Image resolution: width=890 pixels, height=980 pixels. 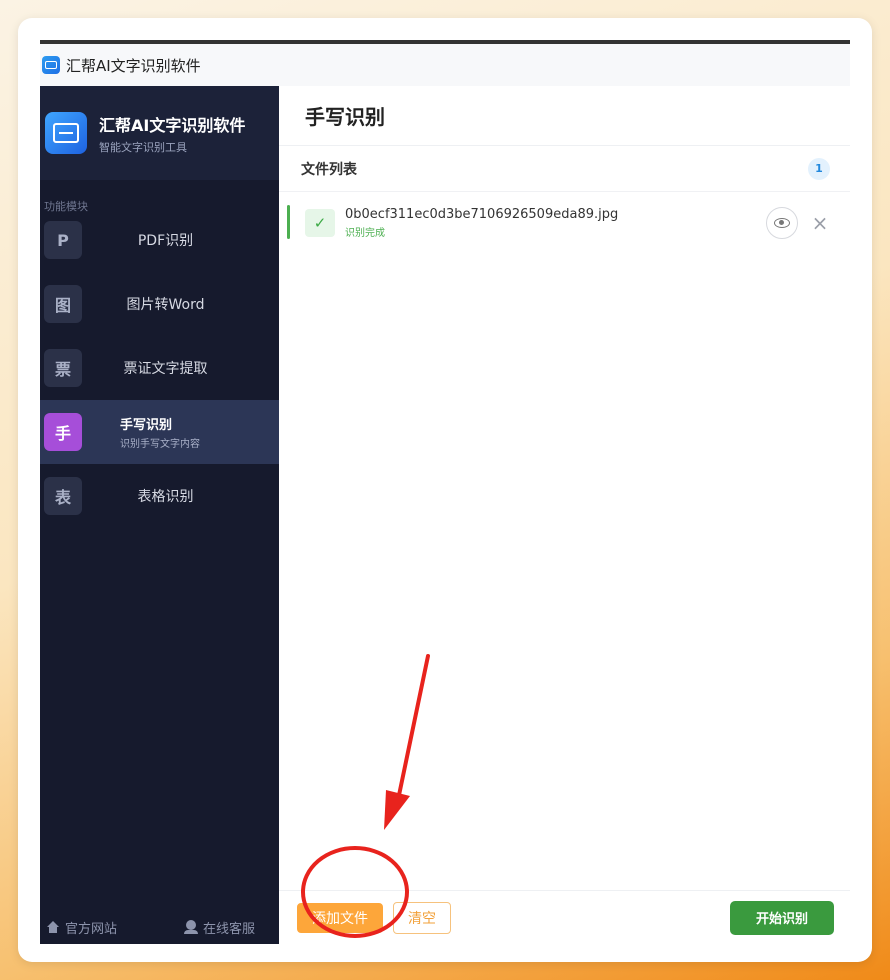 I want to click on app-icon, so click(x=51, y=65).